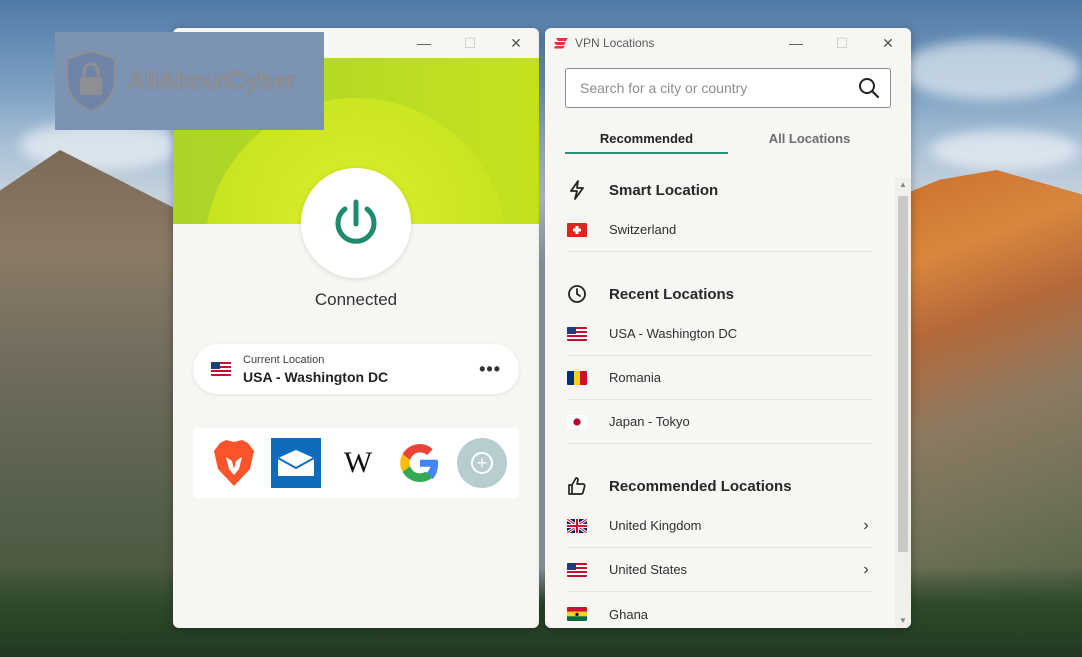 This screenshot has width=1082, height=657. What do you see at coordinates (577, 421) in the screenshot?
I see `jp-flag-icon` at bounding box center [577, 421].